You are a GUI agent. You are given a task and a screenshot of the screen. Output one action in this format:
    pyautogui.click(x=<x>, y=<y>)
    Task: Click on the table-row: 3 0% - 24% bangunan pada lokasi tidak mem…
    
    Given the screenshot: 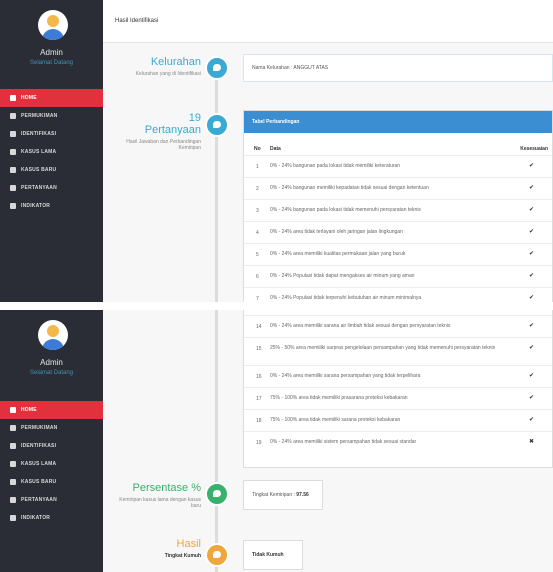 What is the action you would take?
    pyautogui.click(x=398, y=210)
    